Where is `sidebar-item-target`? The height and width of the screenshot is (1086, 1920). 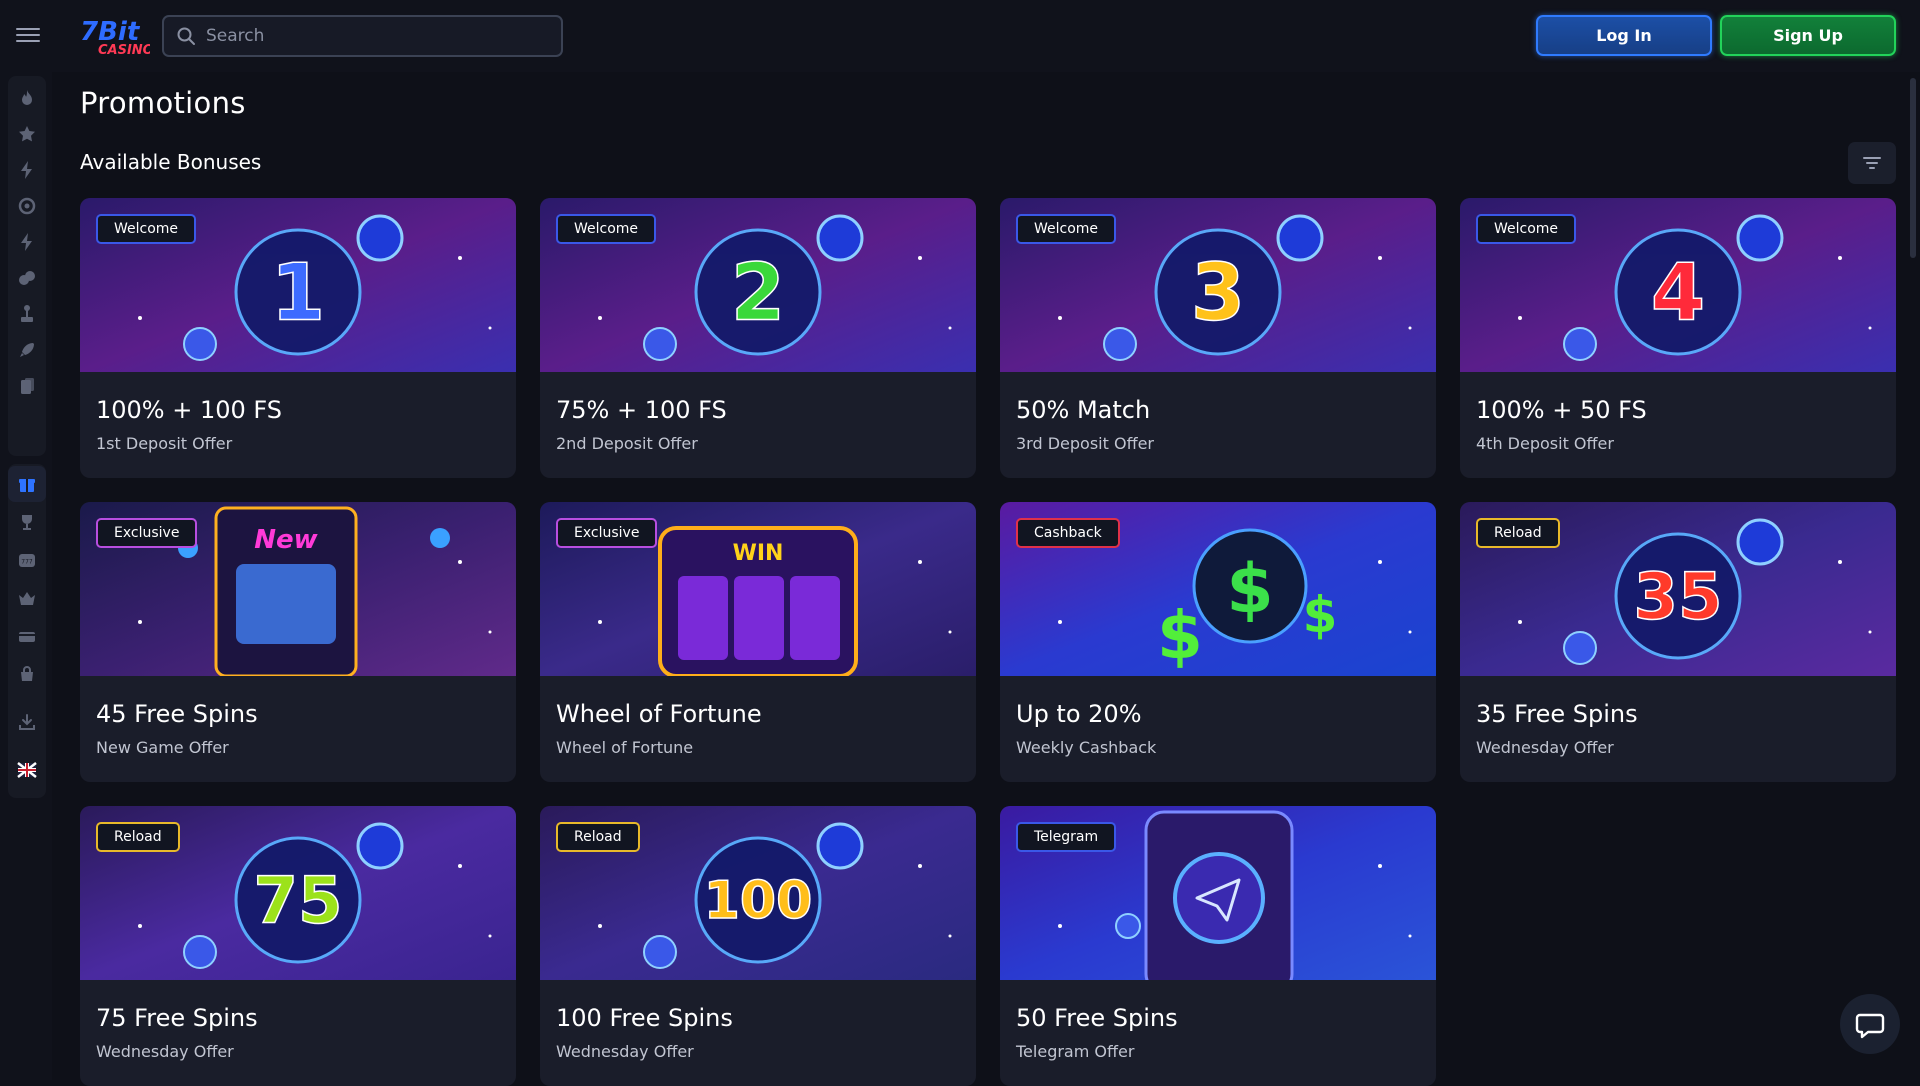 sidebar-item-target is located at coordinates (27, 206).